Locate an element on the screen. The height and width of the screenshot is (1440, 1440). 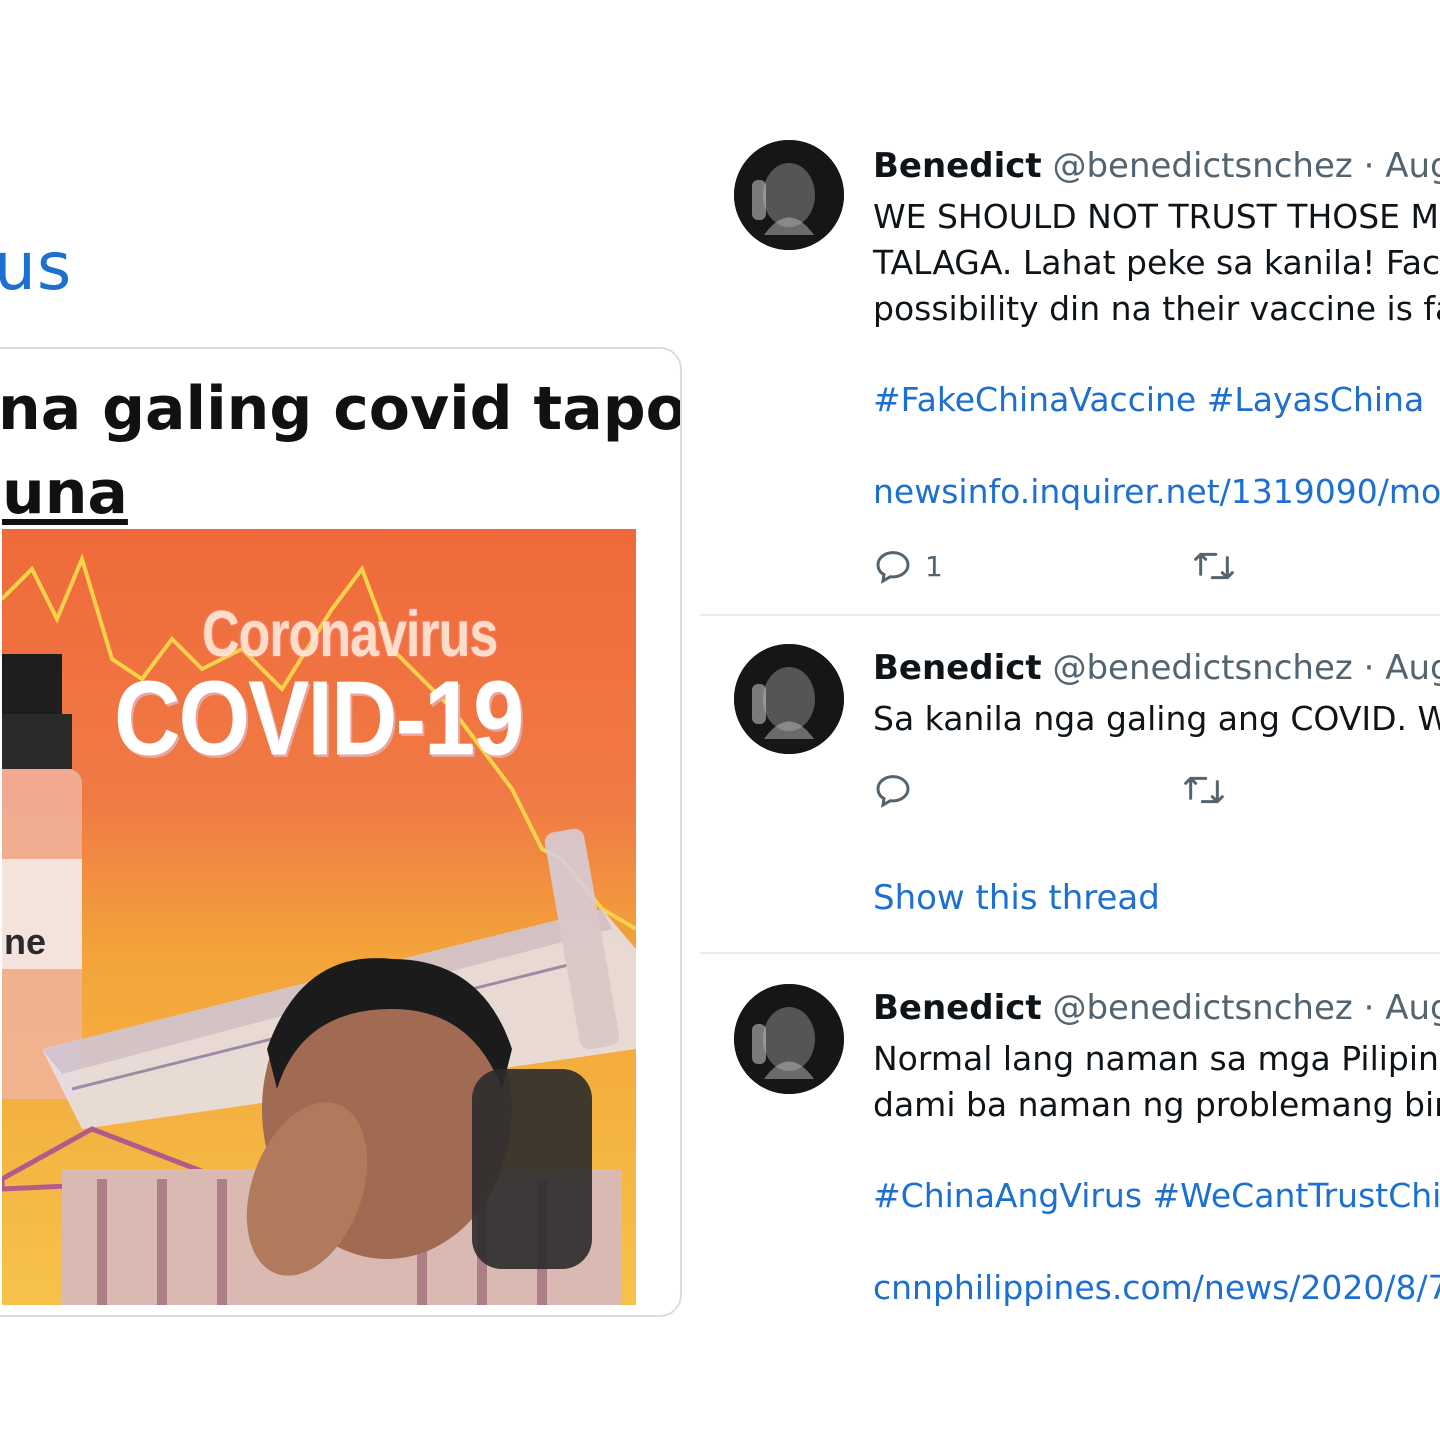
hashtags: #ChinaAngVirus #WeCantTrustChina is located at coordinates (1156, 1195).